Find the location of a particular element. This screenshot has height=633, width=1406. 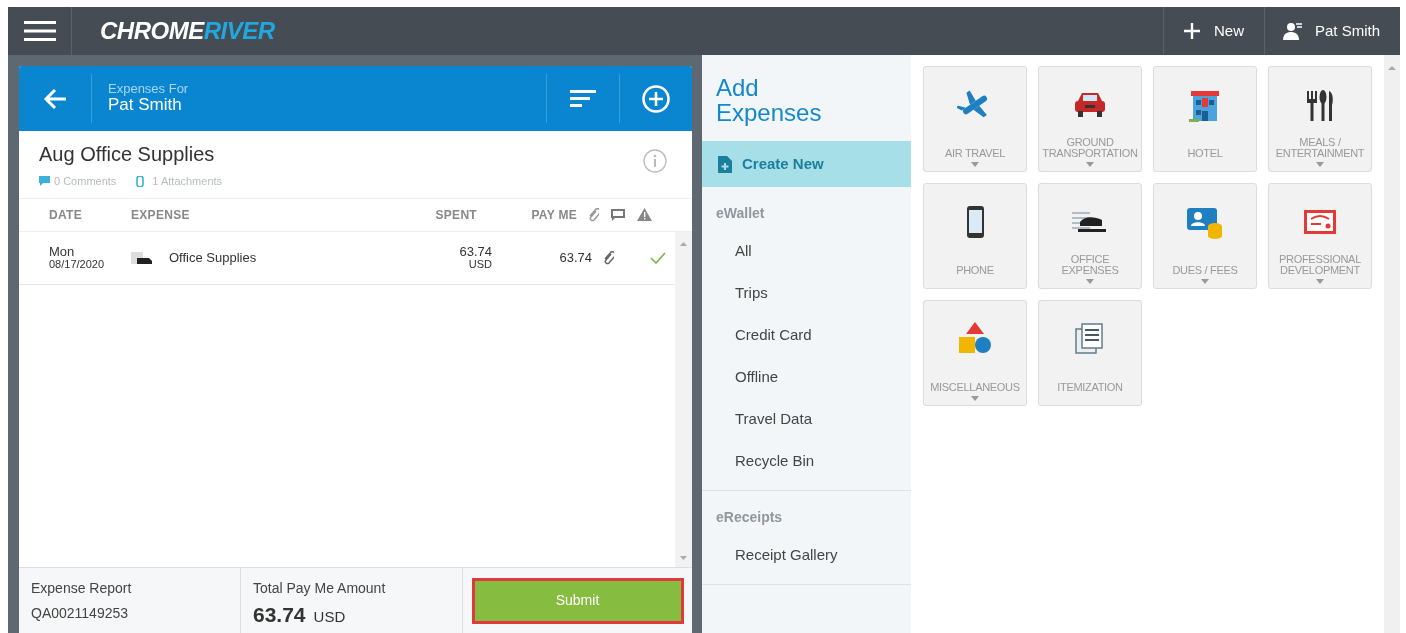

user-icon is located at coordinates (1292, 31).